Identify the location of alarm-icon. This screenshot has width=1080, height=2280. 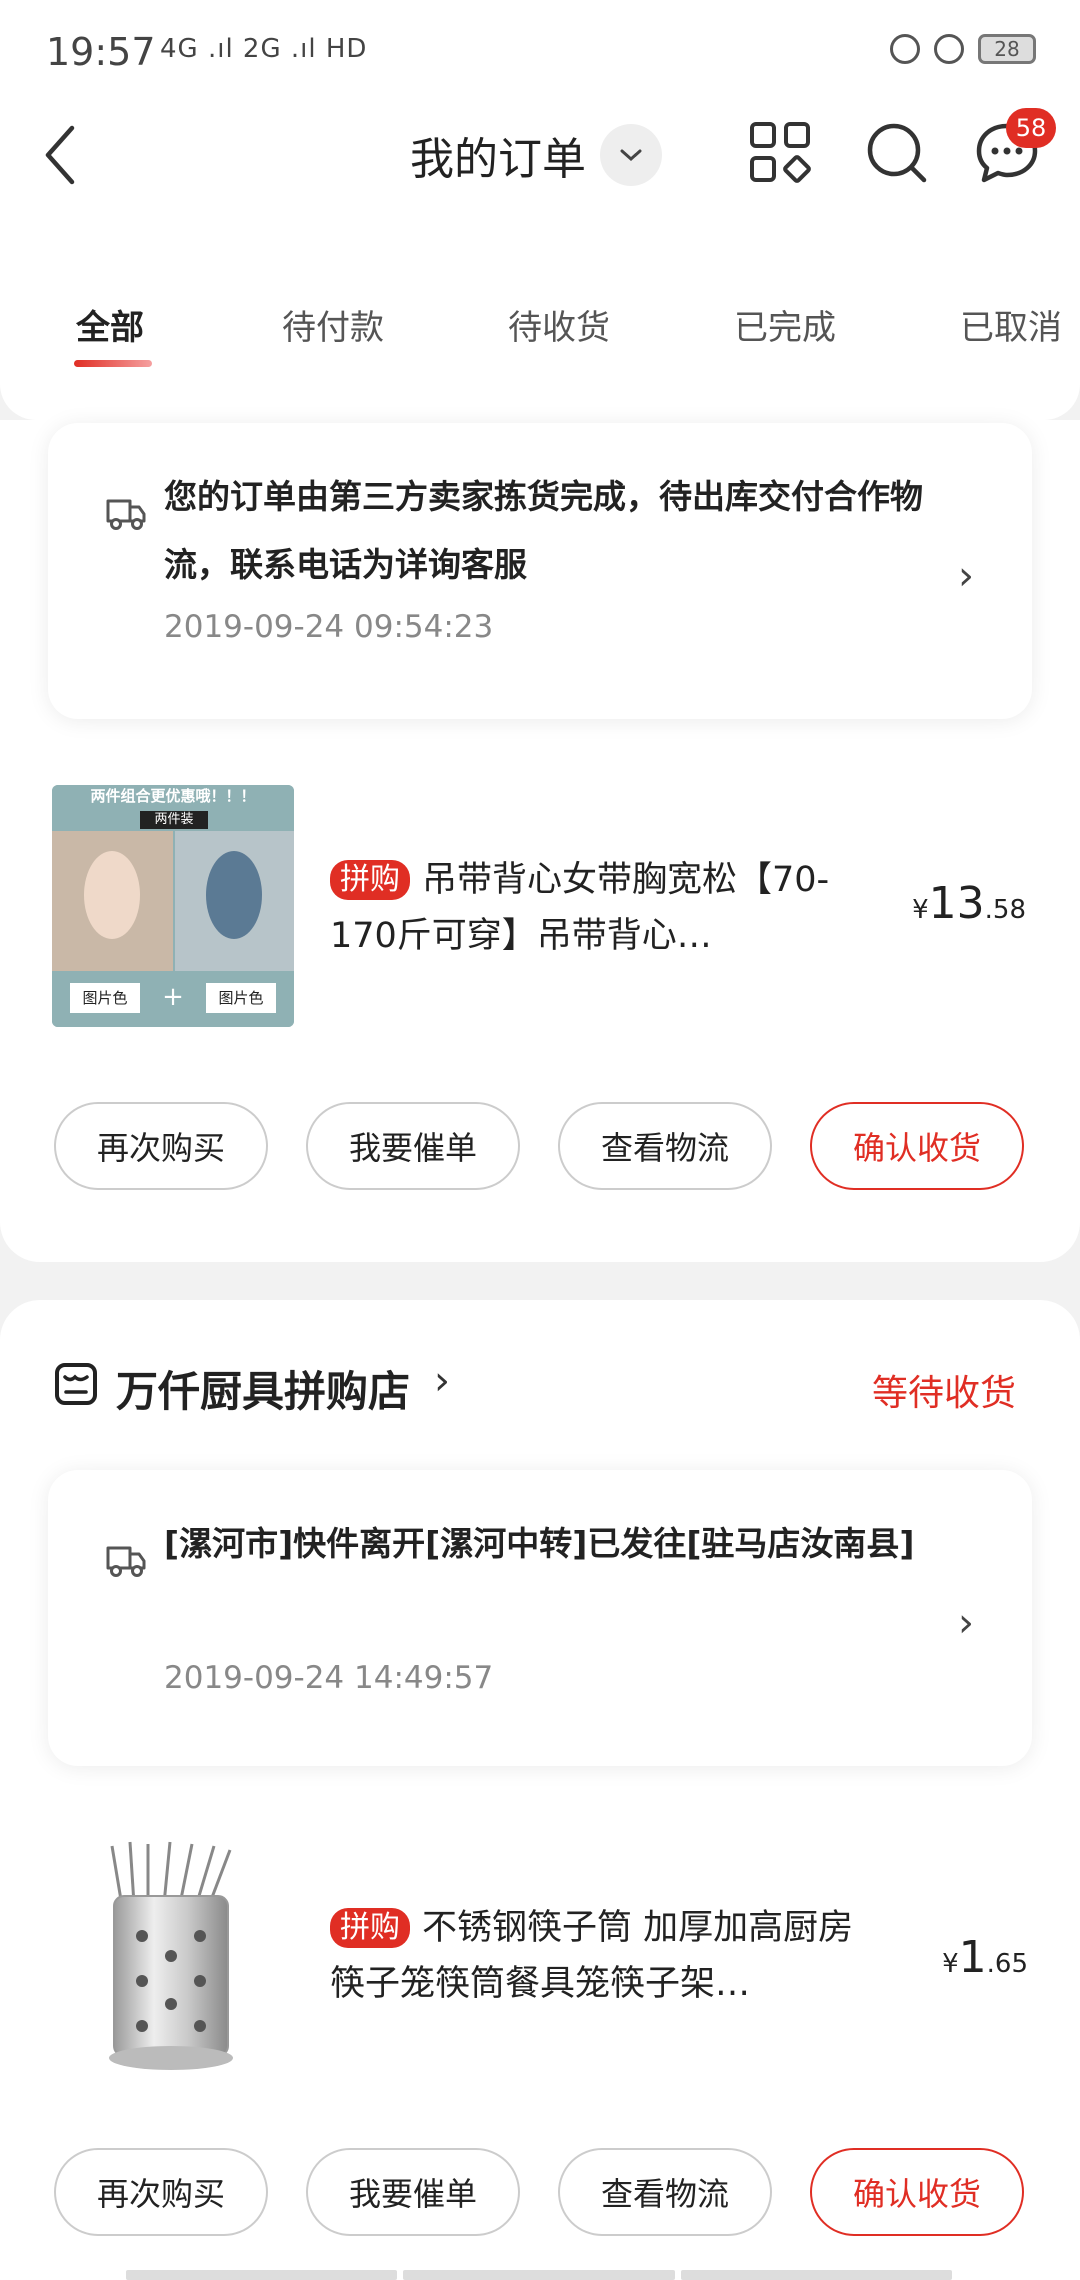
(949, 49).